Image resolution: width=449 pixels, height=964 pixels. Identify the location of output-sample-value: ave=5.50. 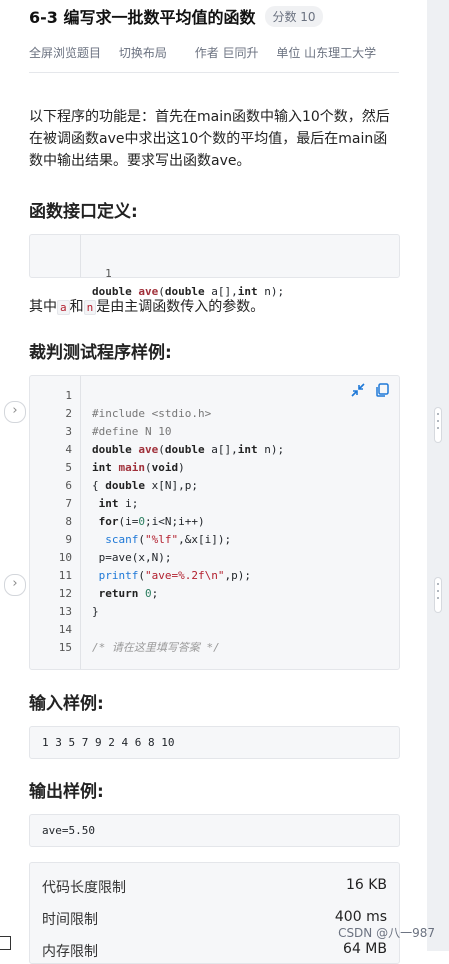
(68, 830).